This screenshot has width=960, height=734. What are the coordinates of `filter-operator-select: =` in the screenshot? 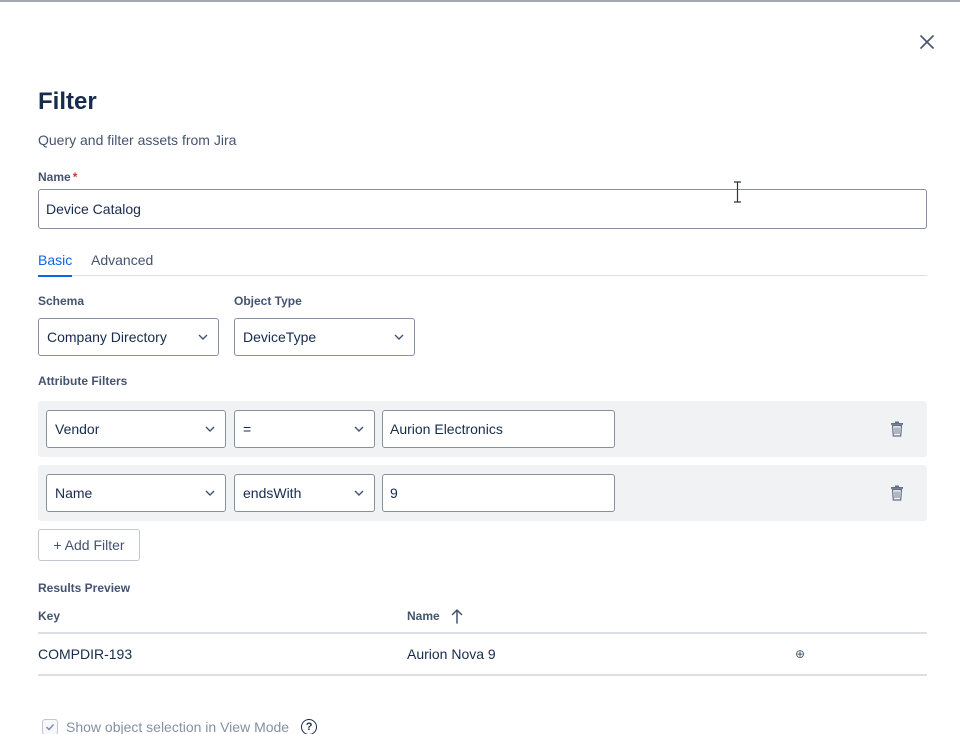 It's located at (304, 429).